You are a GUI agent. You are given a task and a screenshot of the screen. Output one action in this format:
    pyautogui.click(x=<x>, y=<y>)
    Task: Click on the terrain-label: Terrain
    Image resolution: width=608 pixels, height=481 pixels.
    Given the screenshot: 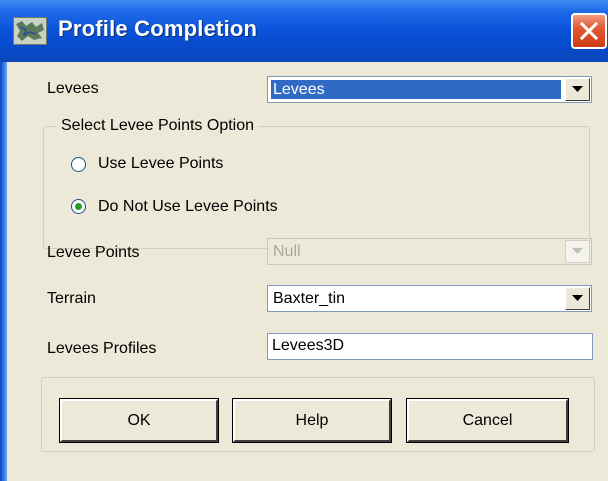 What is the action you would take?
    pyautogui.click(x=71, y=298)
    